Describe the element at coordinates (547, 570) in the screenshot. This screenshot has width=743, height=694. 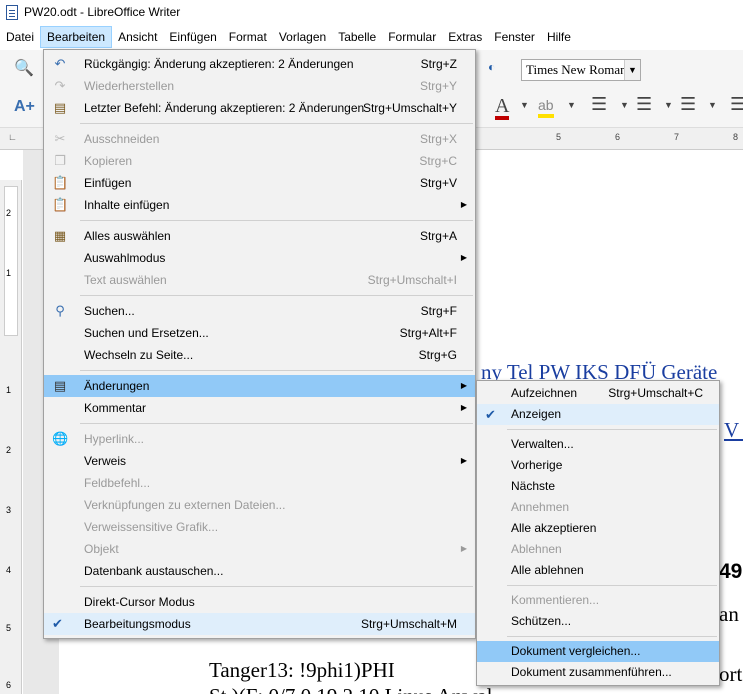
I see `menu-item-label: Alle ablehnen` at that location.